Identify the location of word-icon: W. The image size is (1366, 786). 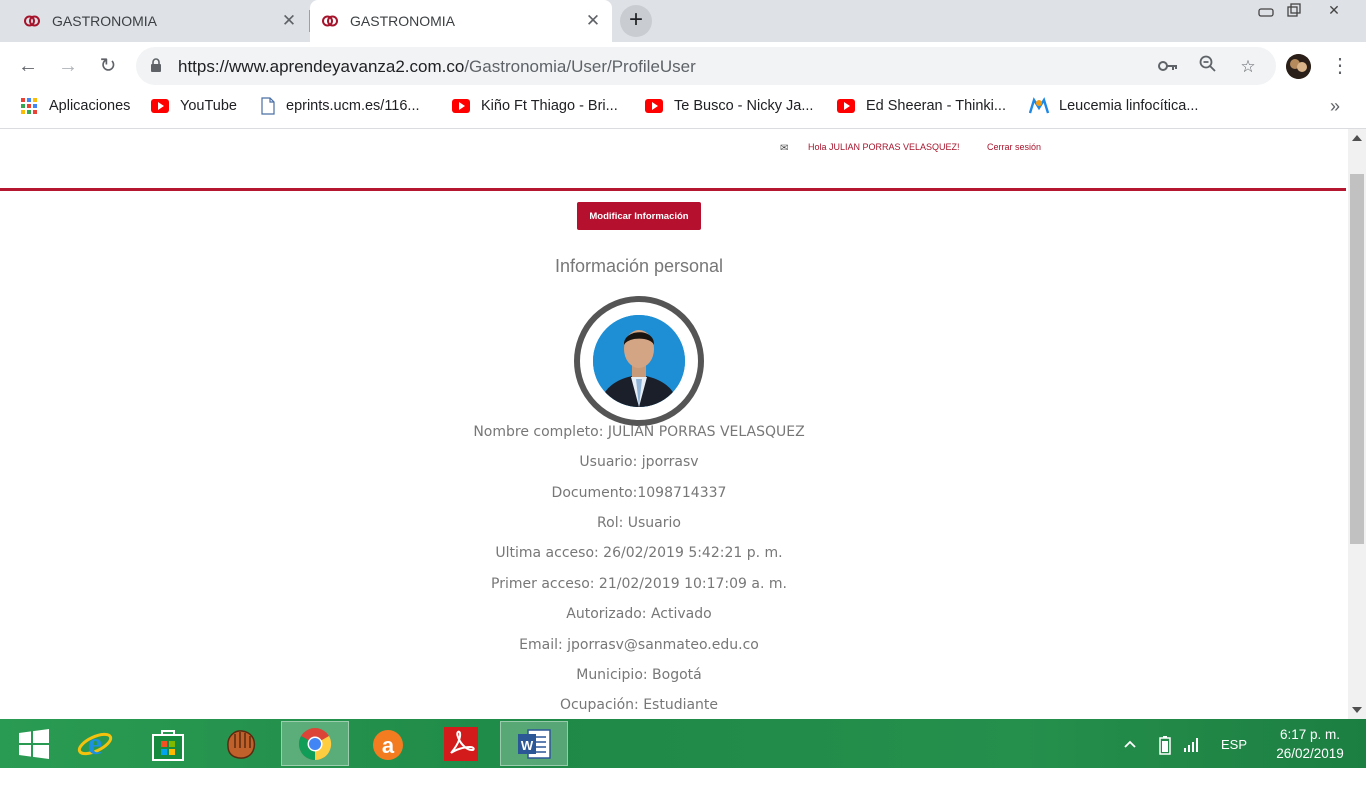
(534, 743).